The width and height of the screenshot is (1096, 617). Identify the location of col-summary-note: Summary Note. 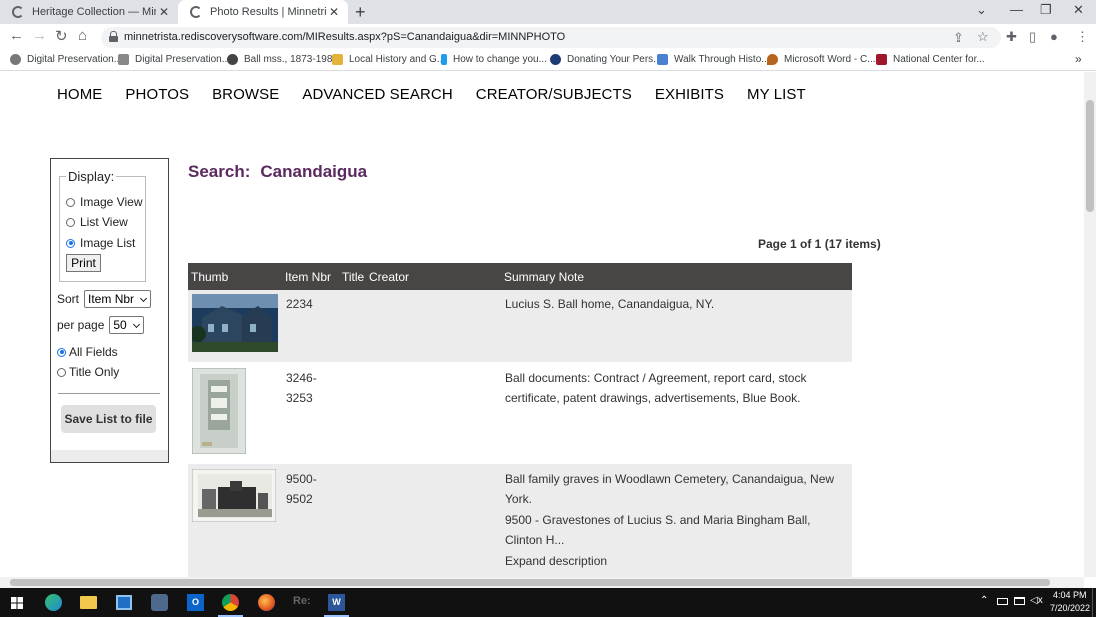
(544, 277).